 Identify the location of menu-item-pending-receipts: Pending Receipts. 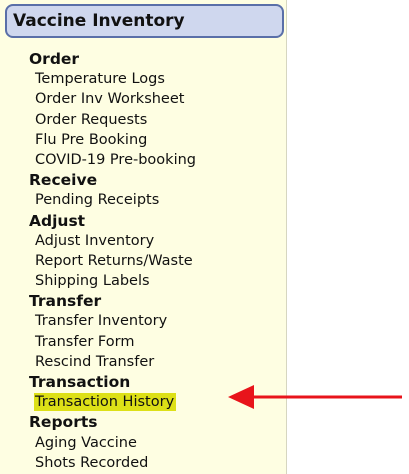
(112, 200).